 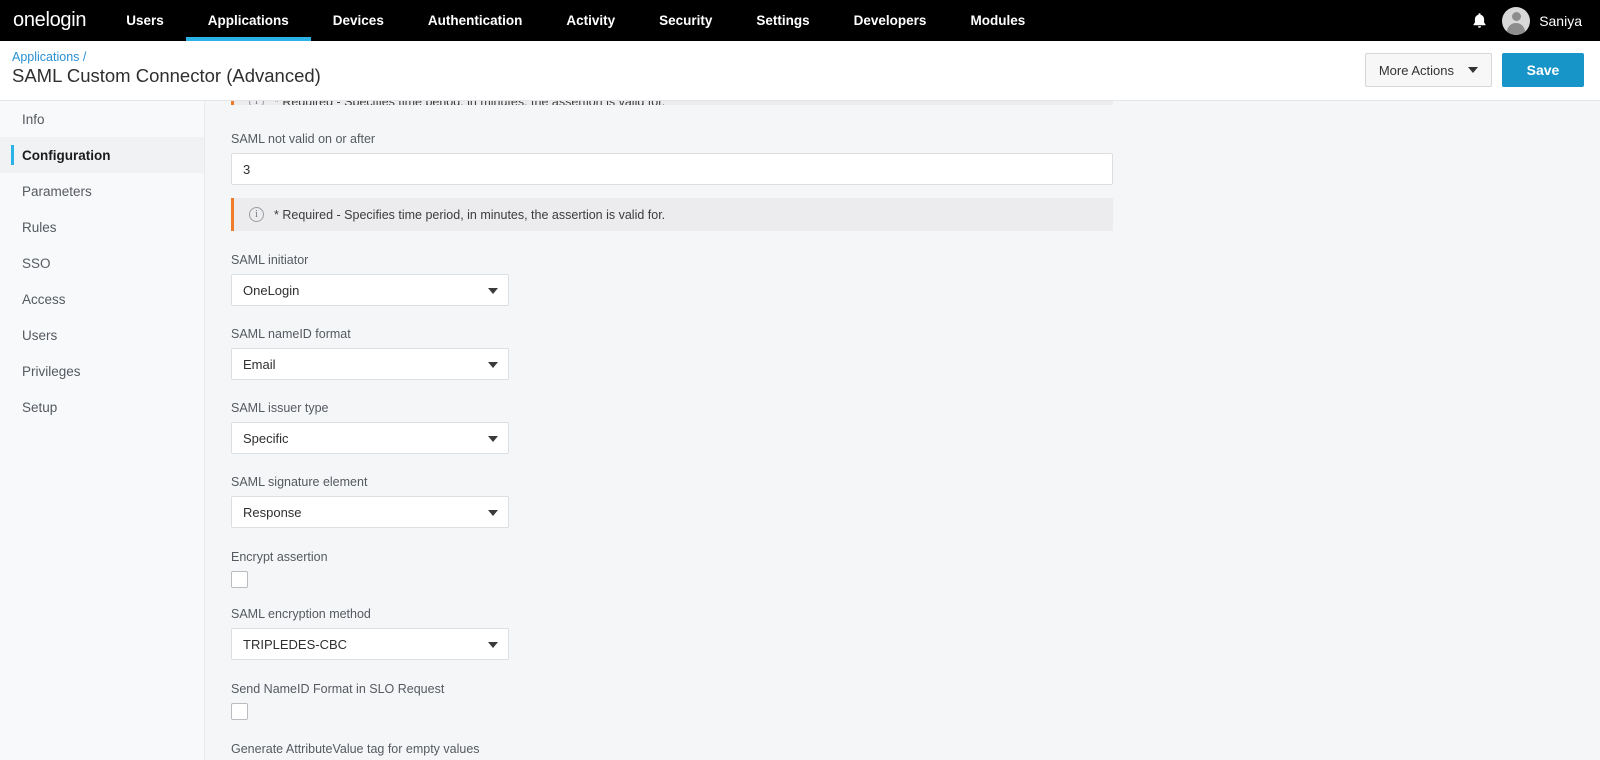 What do you see at coordinates (338, 689) in the screenshot?
I see `send-nameid-format-slo-label: Send NameID Format in SLO Request` at bounding box center [338, 689].